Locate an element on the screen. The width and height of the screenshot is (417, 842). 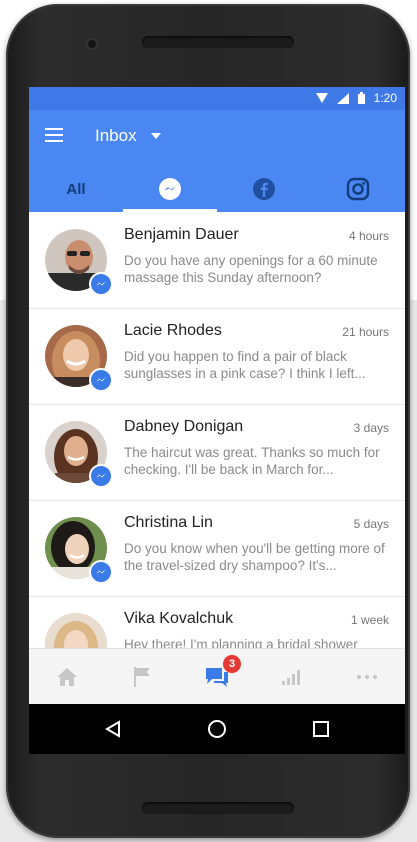
android-navigation-bar is located at coordinates (217, 729).